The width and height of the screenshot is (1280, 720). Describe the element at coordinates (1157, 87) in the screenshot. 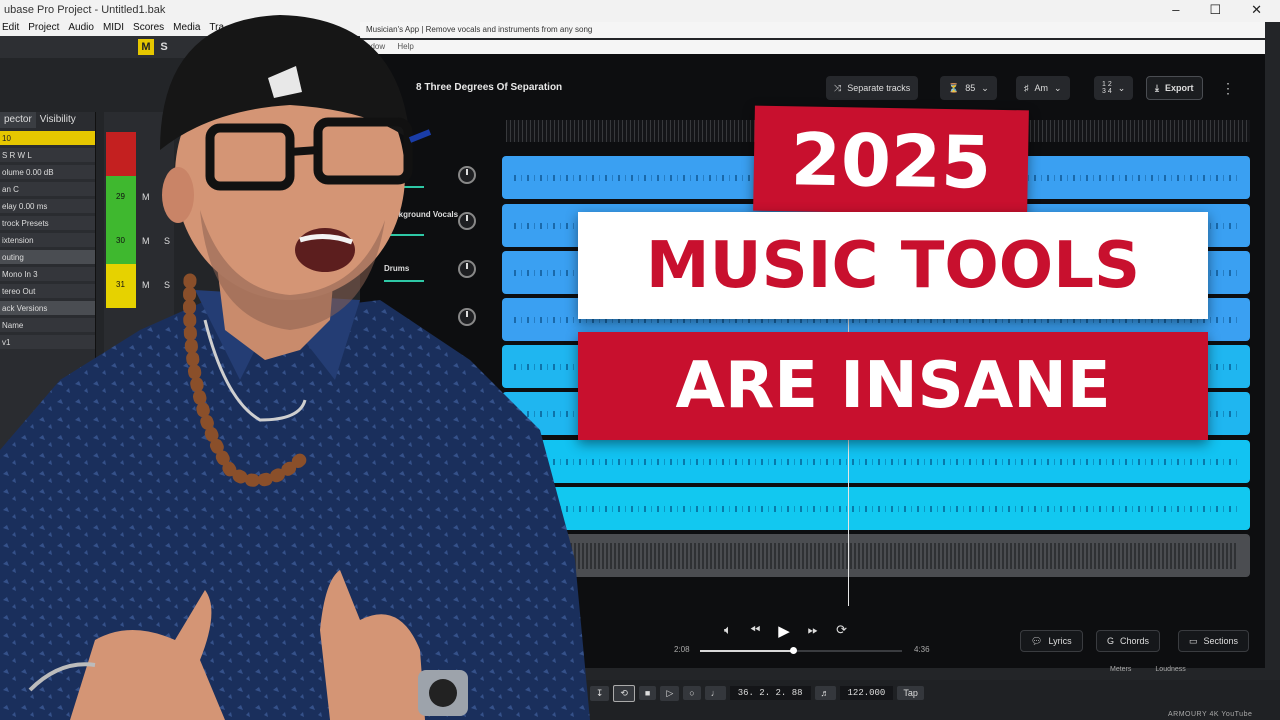

I see `download-icon: ⤓` at that location.